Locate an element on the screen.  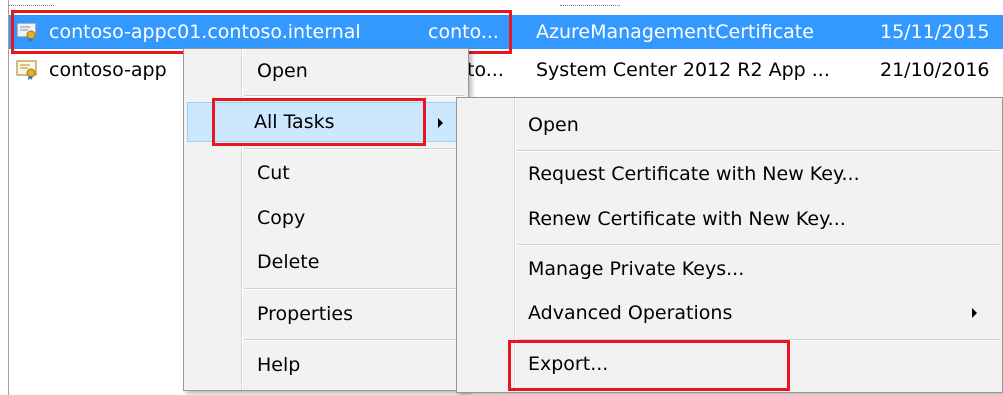
certificate-purpose: AzureManagementCertificate is located at coordinates (675, 32).